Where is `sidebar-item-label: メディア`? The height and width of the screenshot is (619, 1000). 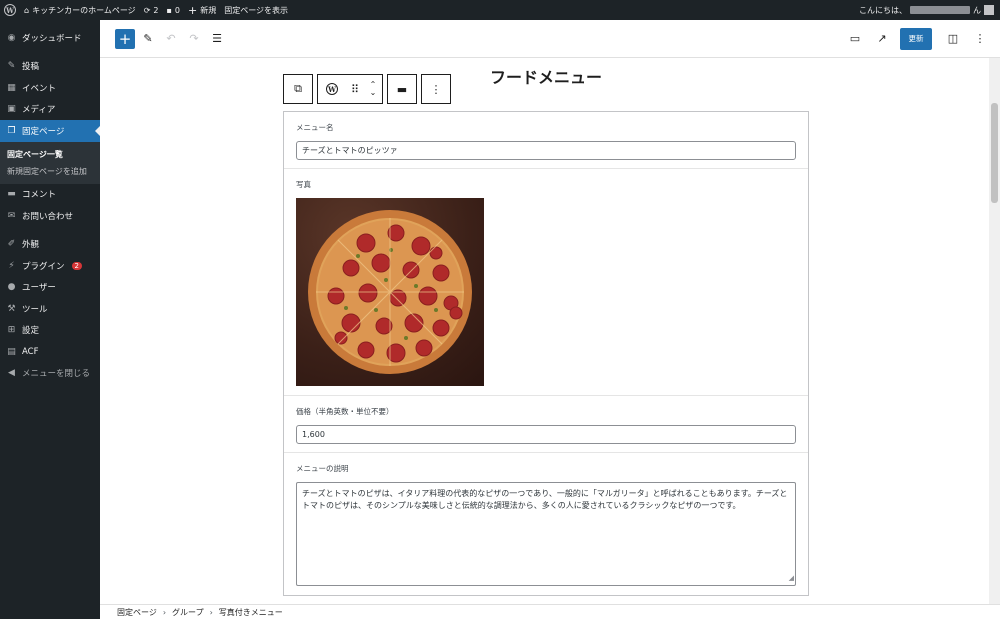
sidebar-item-label: メディア is located at coordinates (39, 110).